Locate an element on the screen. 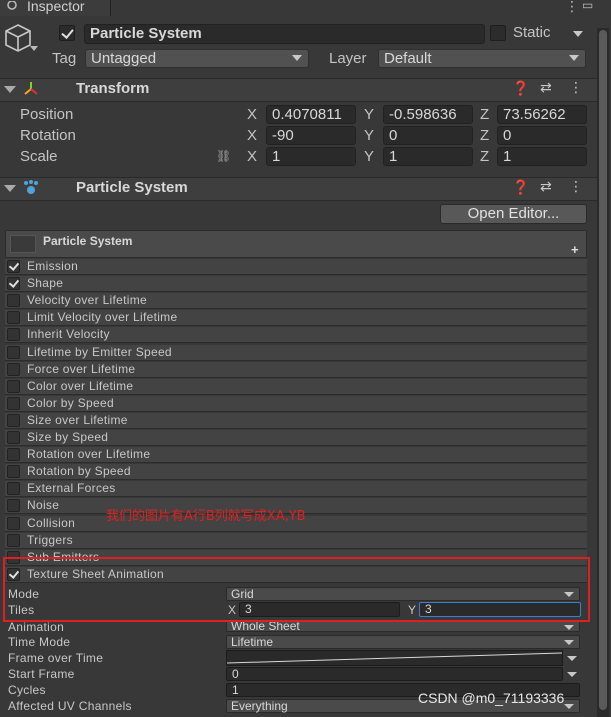 This screenshot has width=611, height=717. module-label: Size by Speed is located at coordinates (68, 437).